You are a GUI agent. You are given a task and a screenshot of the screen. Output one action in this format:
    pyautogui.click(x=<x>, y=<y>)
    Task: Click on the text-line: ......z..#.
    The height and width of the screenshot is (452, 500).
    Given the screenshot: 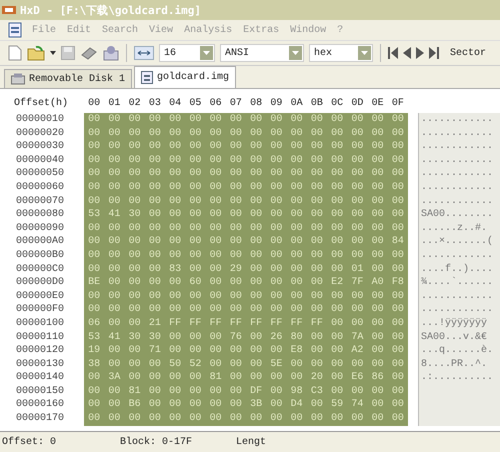 What is the action you would take?
    pyautogui.click(x=454, y=229)
    